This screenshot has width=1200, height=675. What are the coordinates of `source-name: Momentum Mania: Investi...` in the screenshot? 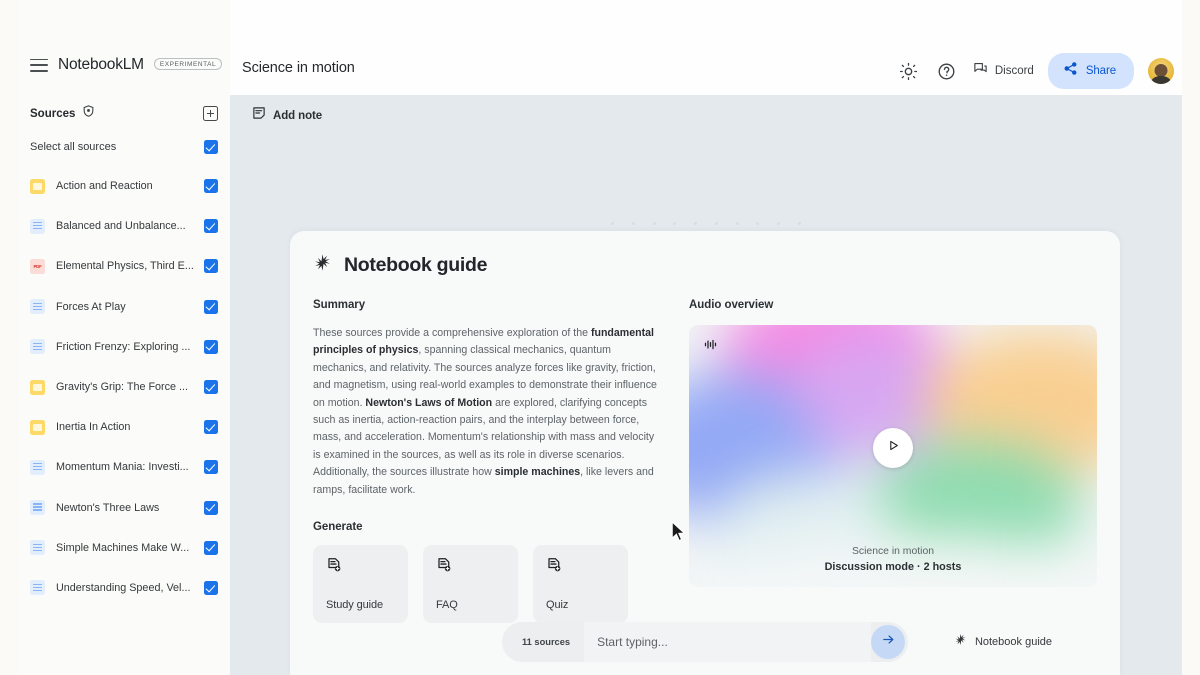 It's located at (122, 467).